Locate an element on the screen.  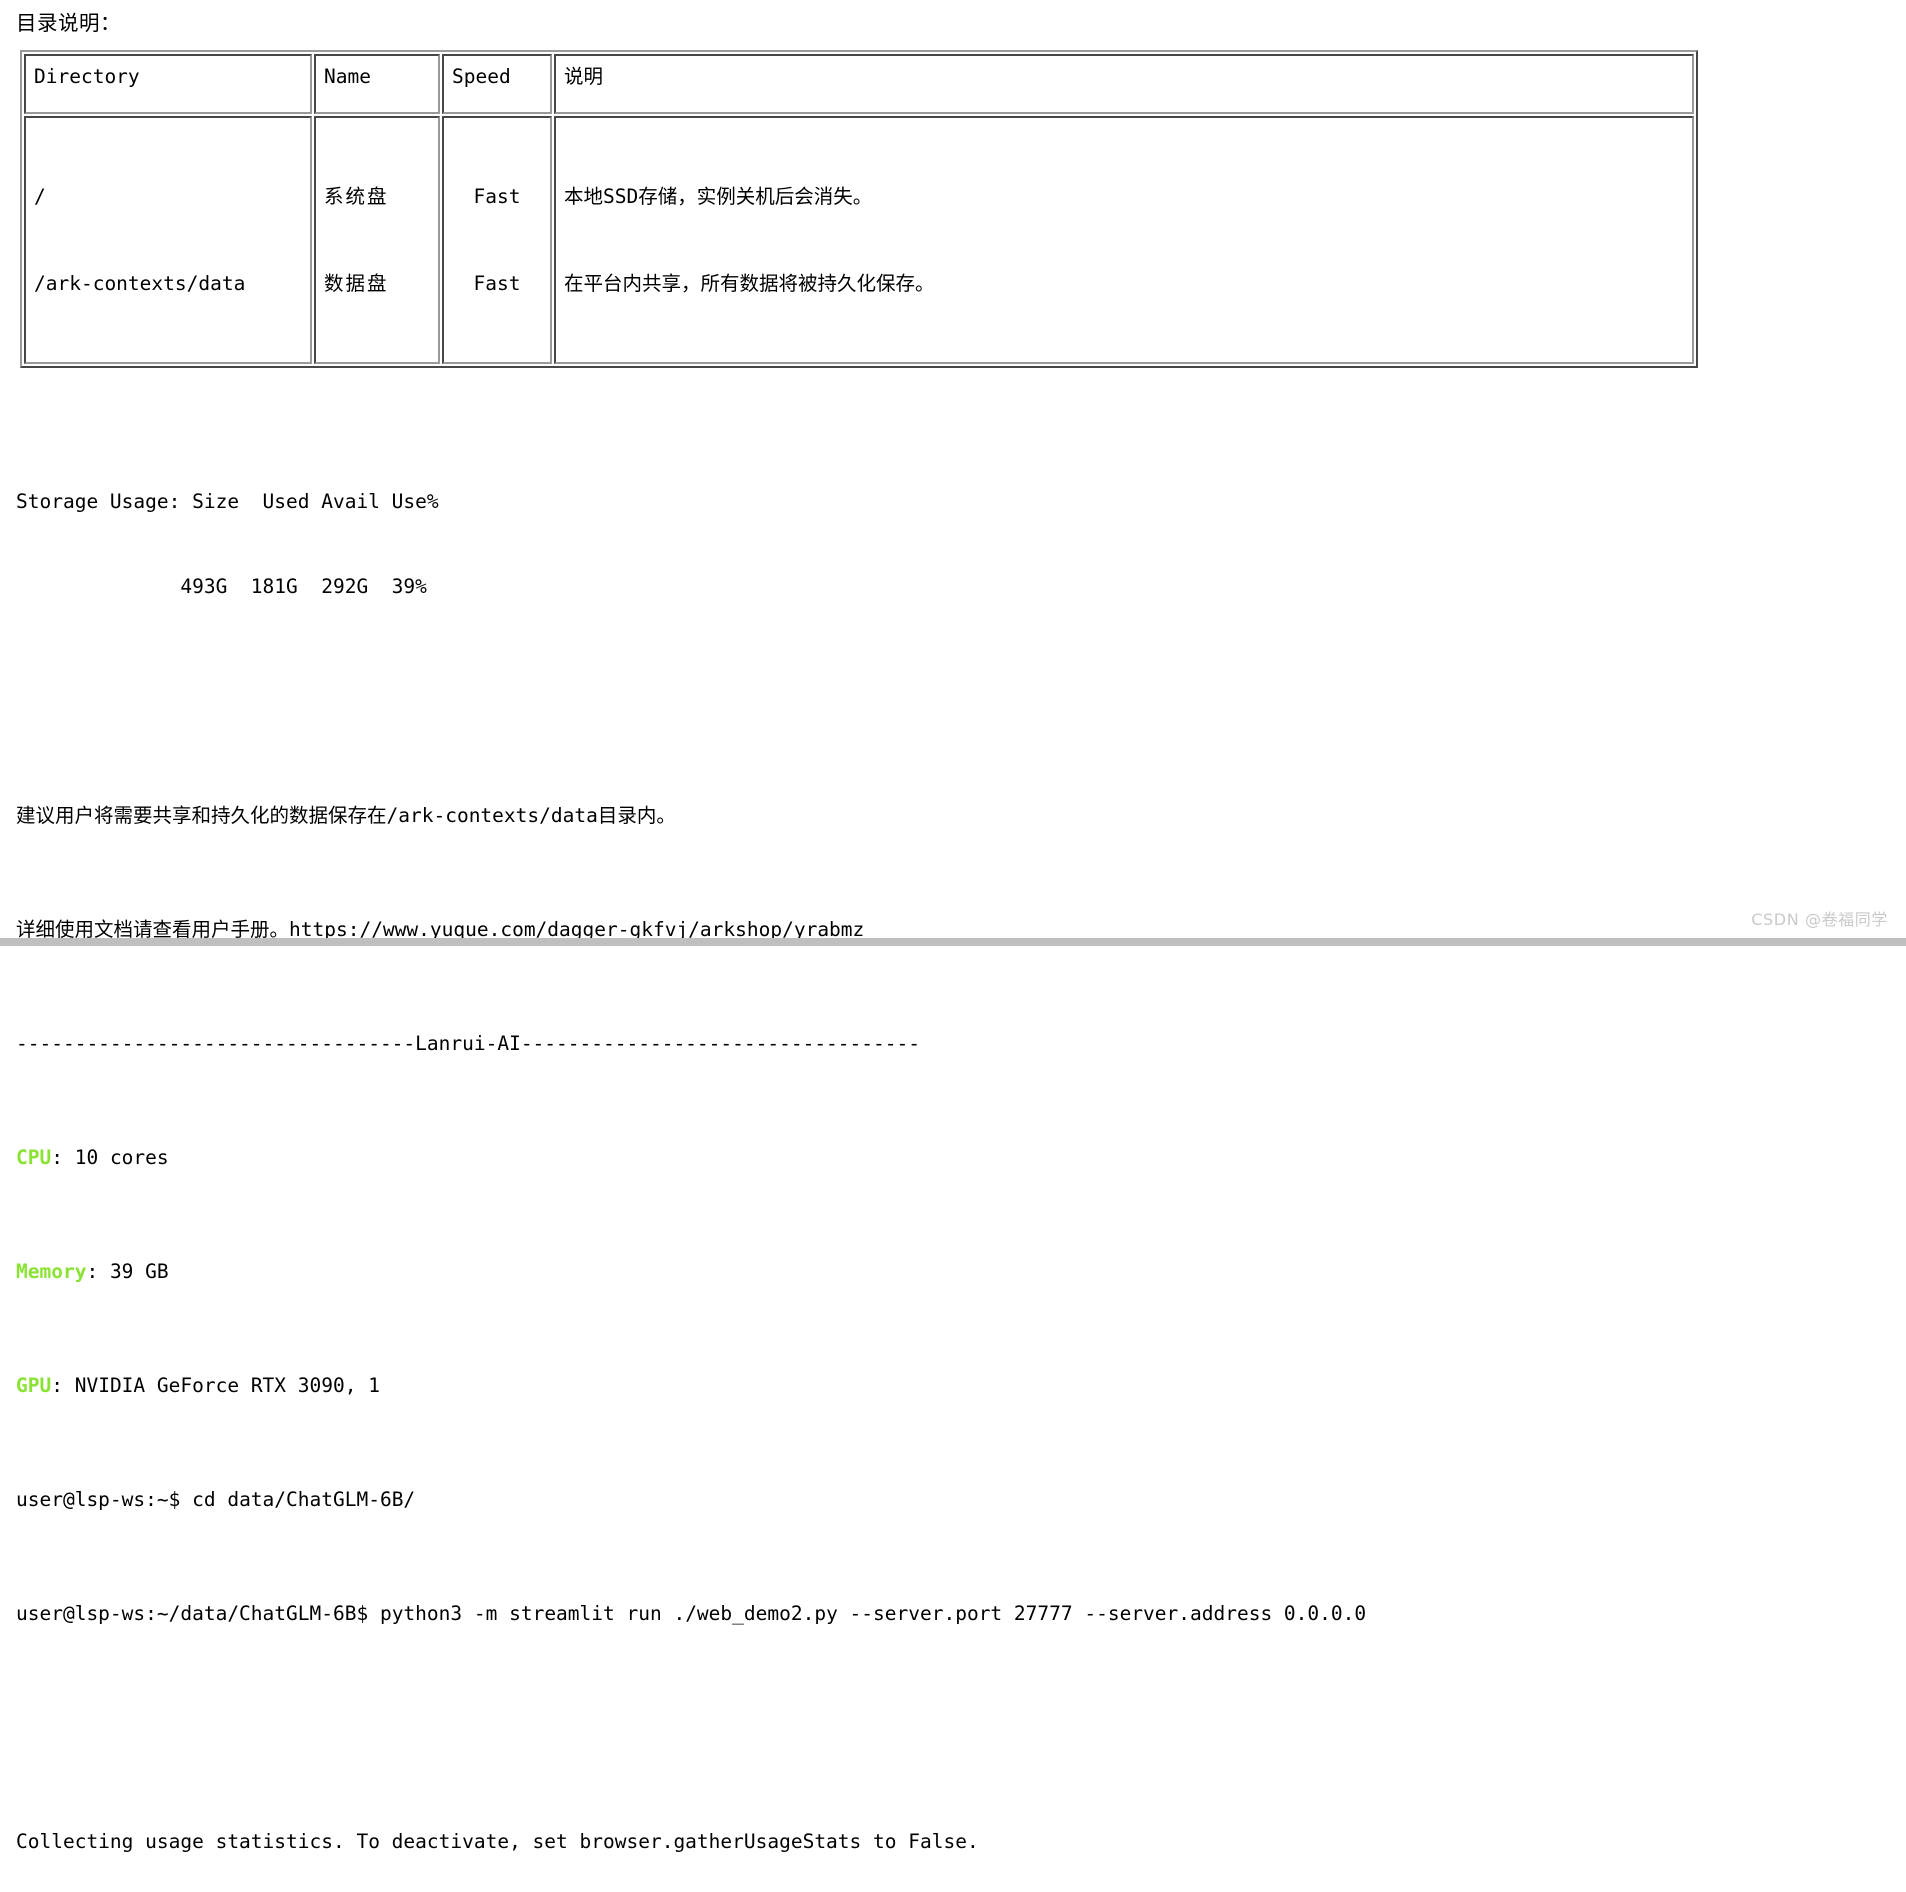
cell-description: 本地SSD存储，实例关机后会消失。 在平台内共享，所有数据将被持久化保存。 is located at coordinates (1124, 240).